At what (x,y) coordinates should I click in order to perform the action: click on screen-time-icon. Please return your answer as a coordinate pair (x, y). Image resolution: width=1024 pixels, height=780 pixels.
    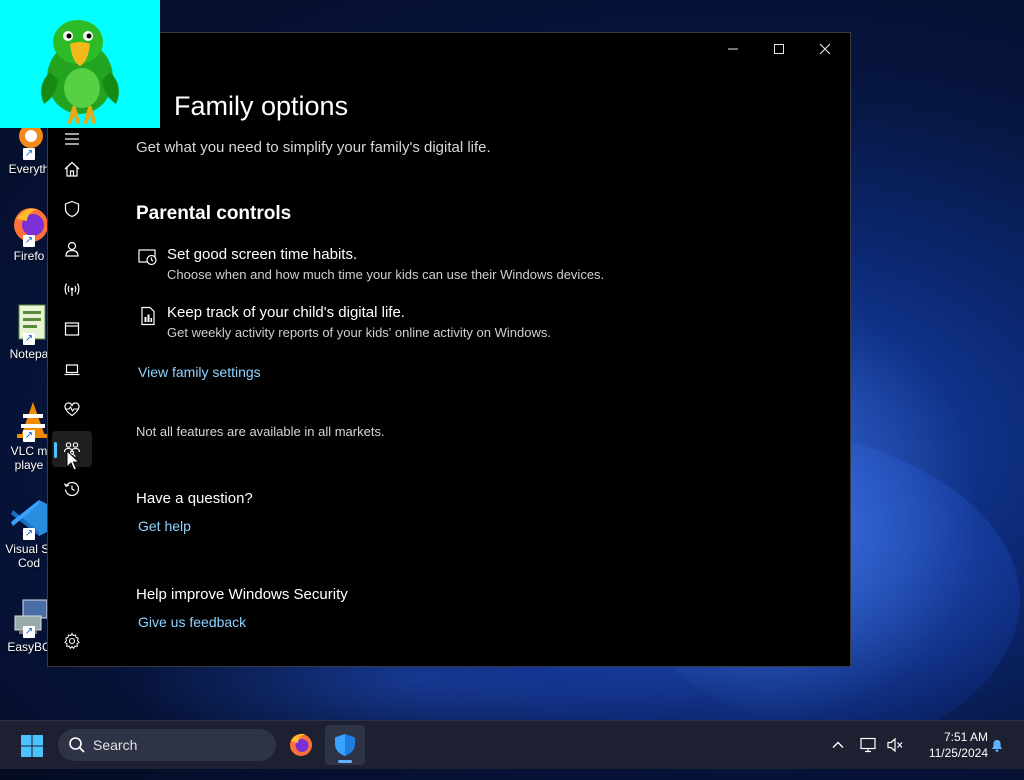
    Looking at the image, I should click on (147, 257).